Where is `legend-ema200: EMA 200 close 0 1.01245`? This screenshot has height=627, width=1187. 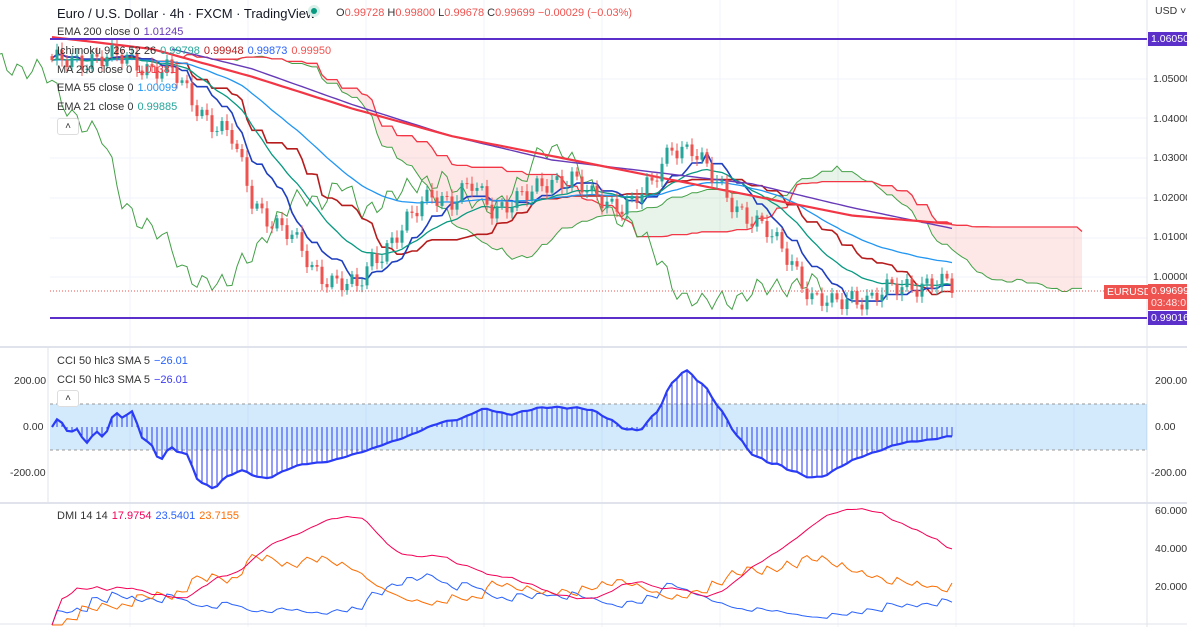 legend-ema200: EMA 200 close 0 1.01245 is located at coordinates (122, 32).